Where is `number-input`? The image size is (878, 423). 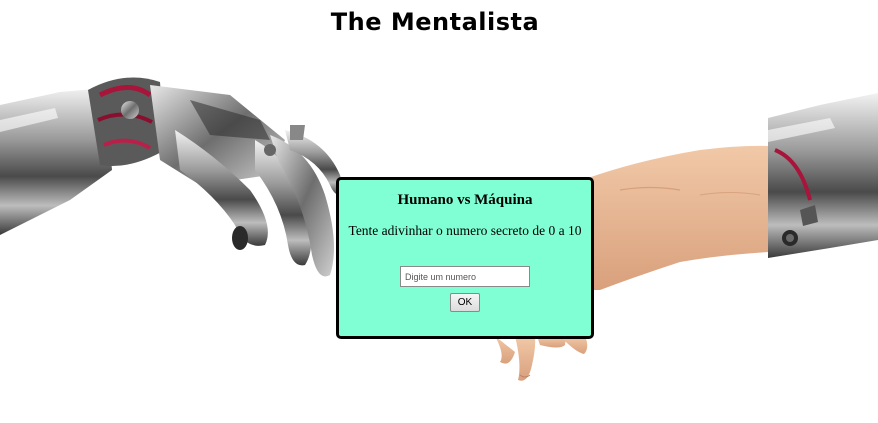 number-input is located at coordinates (465, 276).